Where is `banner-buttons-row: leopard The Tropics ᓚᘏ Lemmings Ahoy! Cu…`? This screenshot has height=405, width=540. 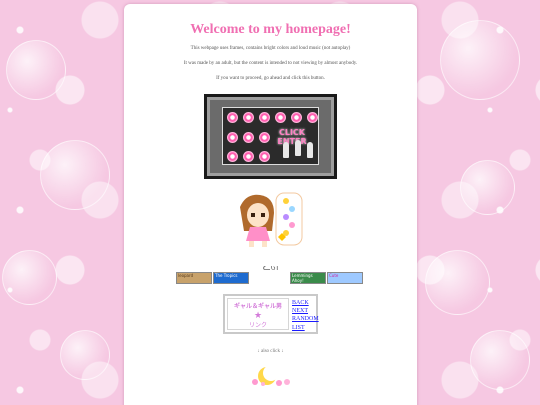
banner-buttons-row: leopard The Tropics ᓚᘏ Lemmings Ahoy! Cu… is located at coordinates (271, 276).